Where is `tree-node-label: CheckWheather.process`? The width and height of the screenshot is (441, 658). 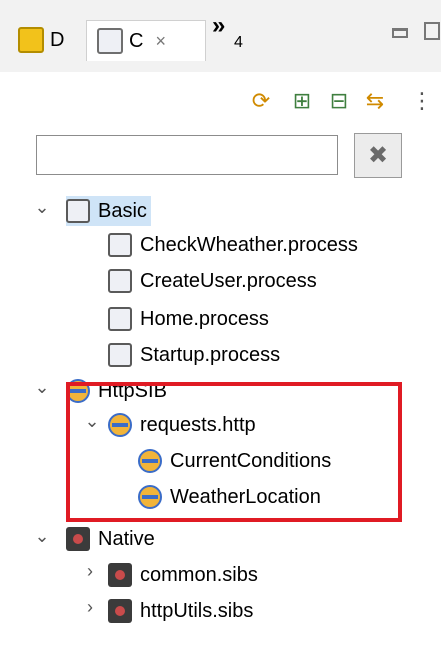
tree-node-label: CheckWheather.process is located at coordinates (249, 244).